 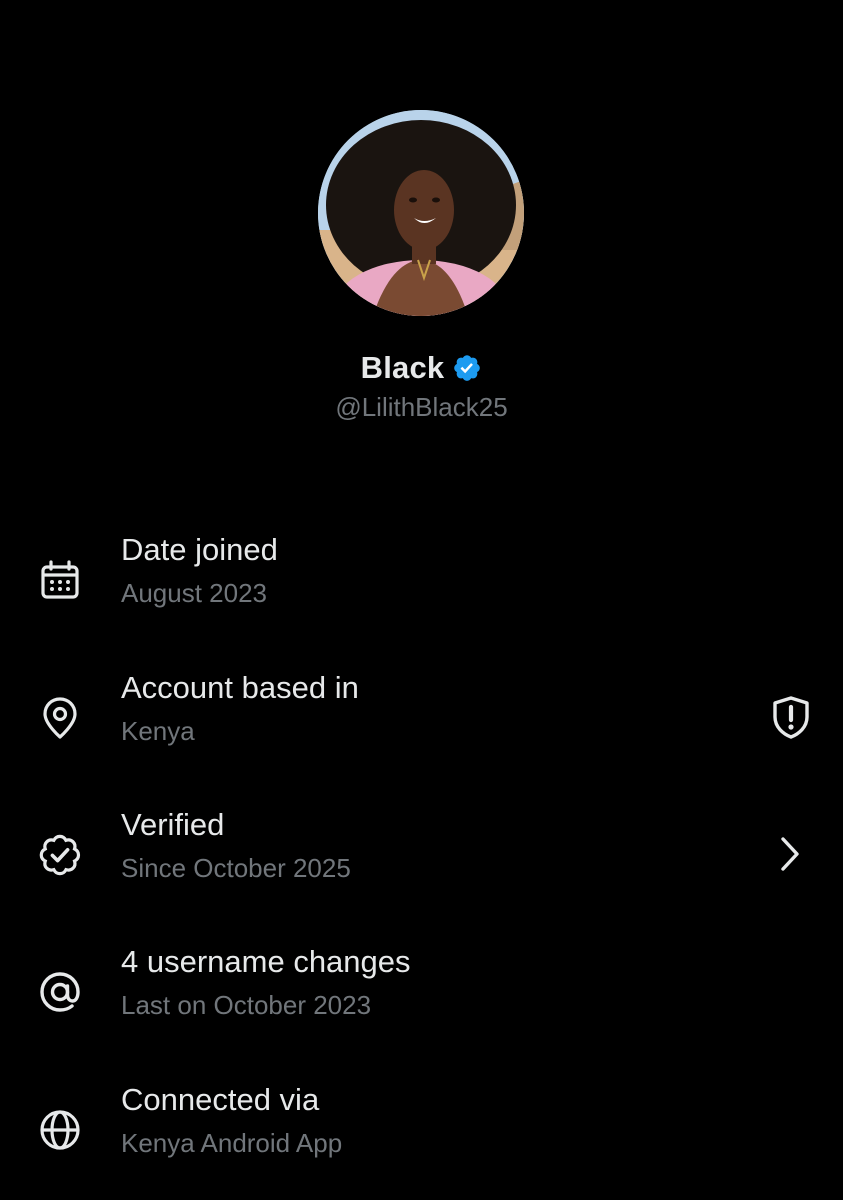 I want to click on row-subtitle: Kenya, so click(x=158, y=731).